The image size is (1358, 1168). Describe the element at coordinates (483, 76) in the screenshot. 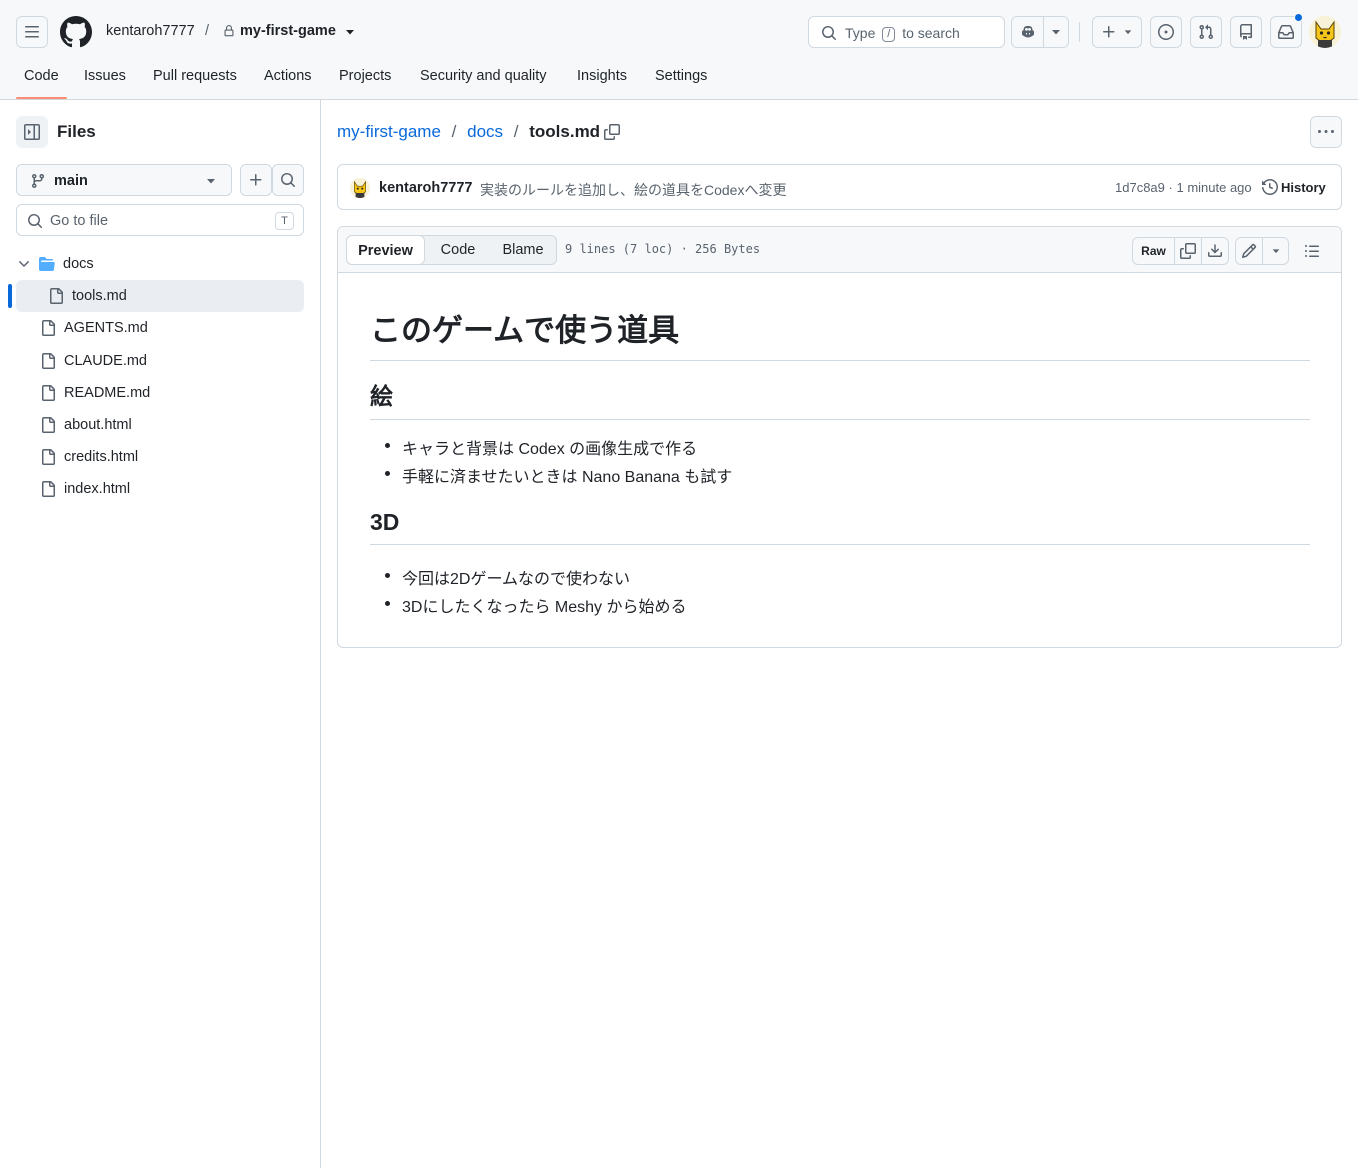

I see `tab-security-and-quality: Security and quality` at that location.